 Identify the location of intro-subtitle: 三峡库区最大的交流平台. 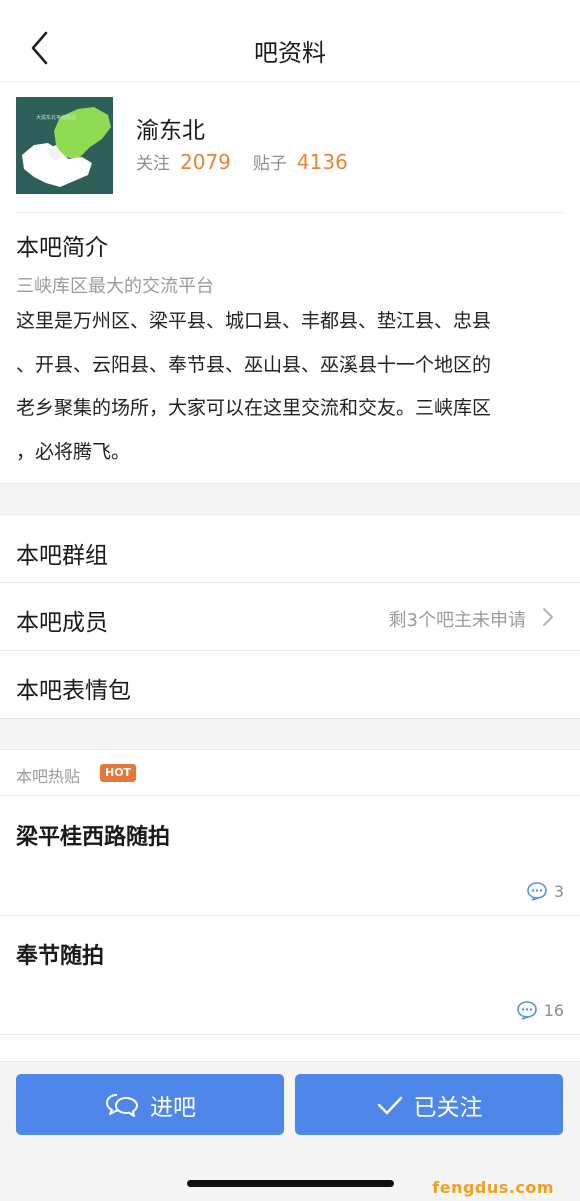
(115, 286).